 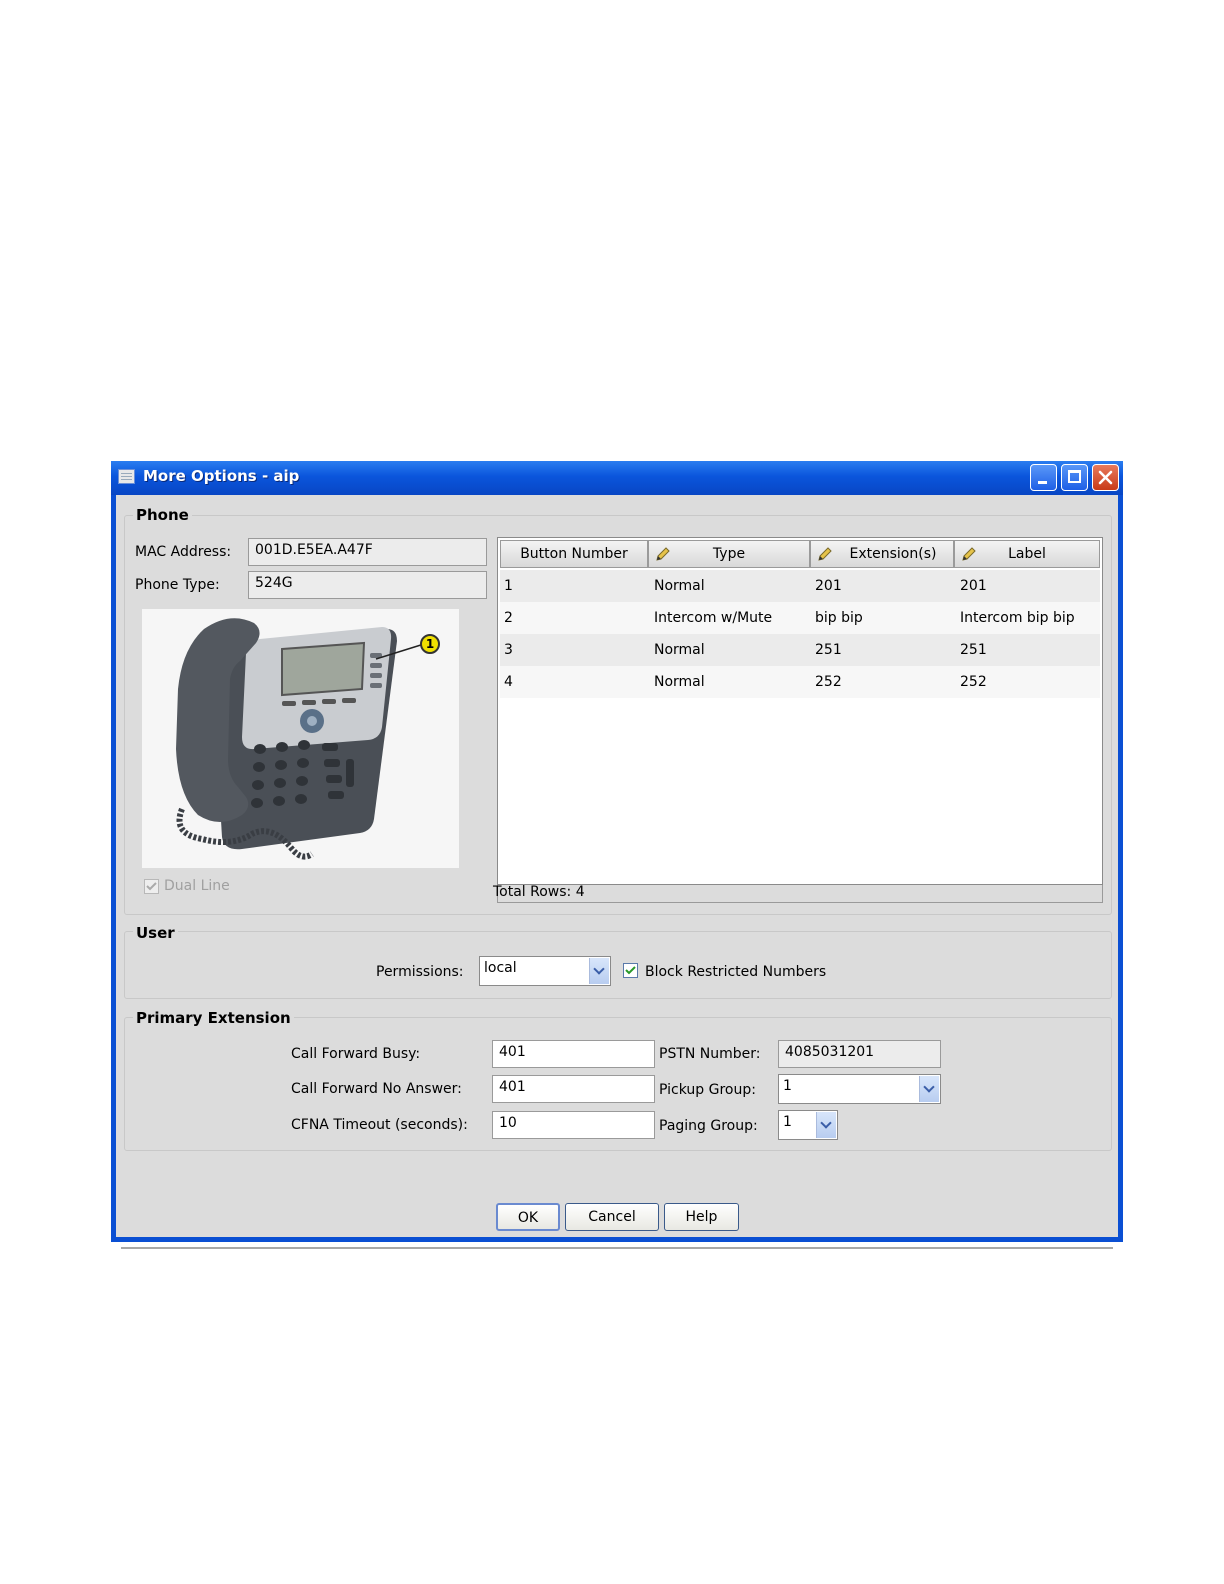 I want to click on close-button, so click(x=1105, y=477).